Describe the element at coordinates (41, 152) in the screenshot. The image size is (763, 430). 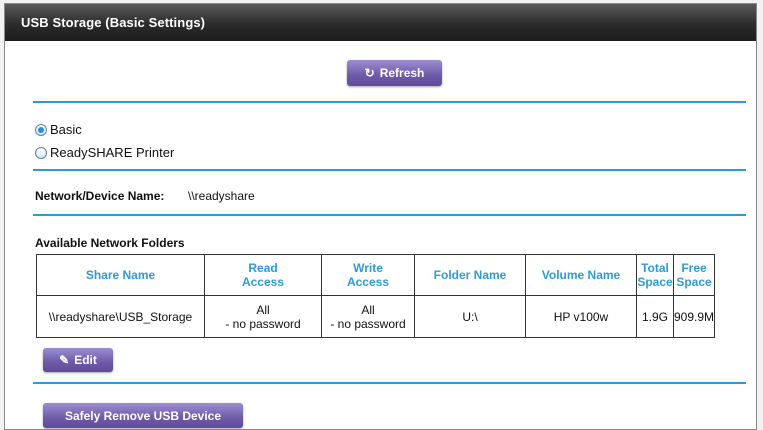
I see `radio-button-readyshare-printer` at that location.